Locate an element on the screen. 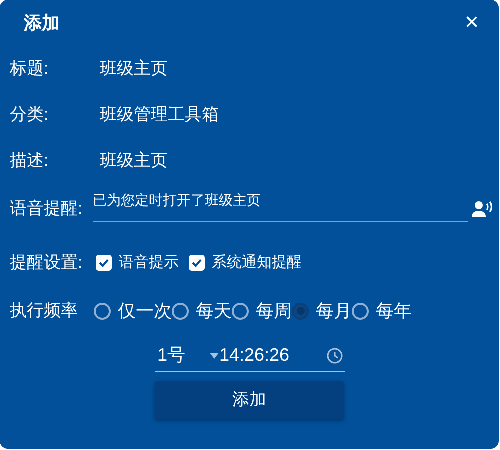 The width and height of the screenshot is (500, 450). radio-label: 每天 is located at coordinates (214, 311).